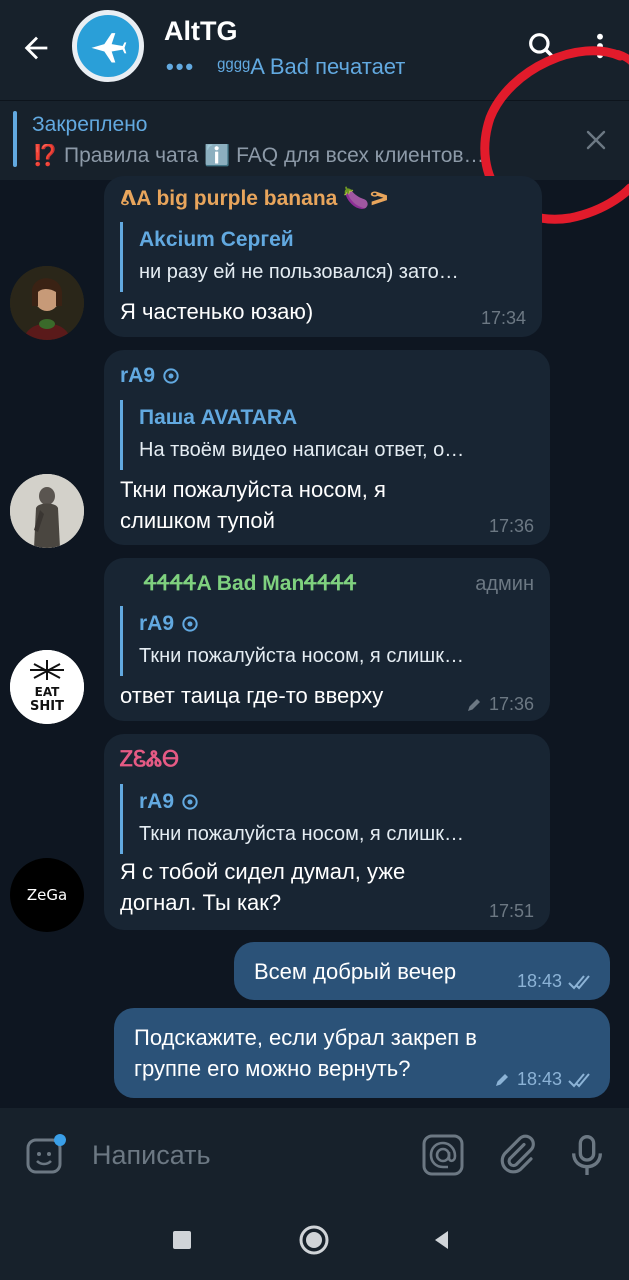 The height and width of the screenshot is (1280, 629). Describe the element at coordinates (201, 902) in the screenshot. I see `message-text-line: догнал. Ты как?` at that location.